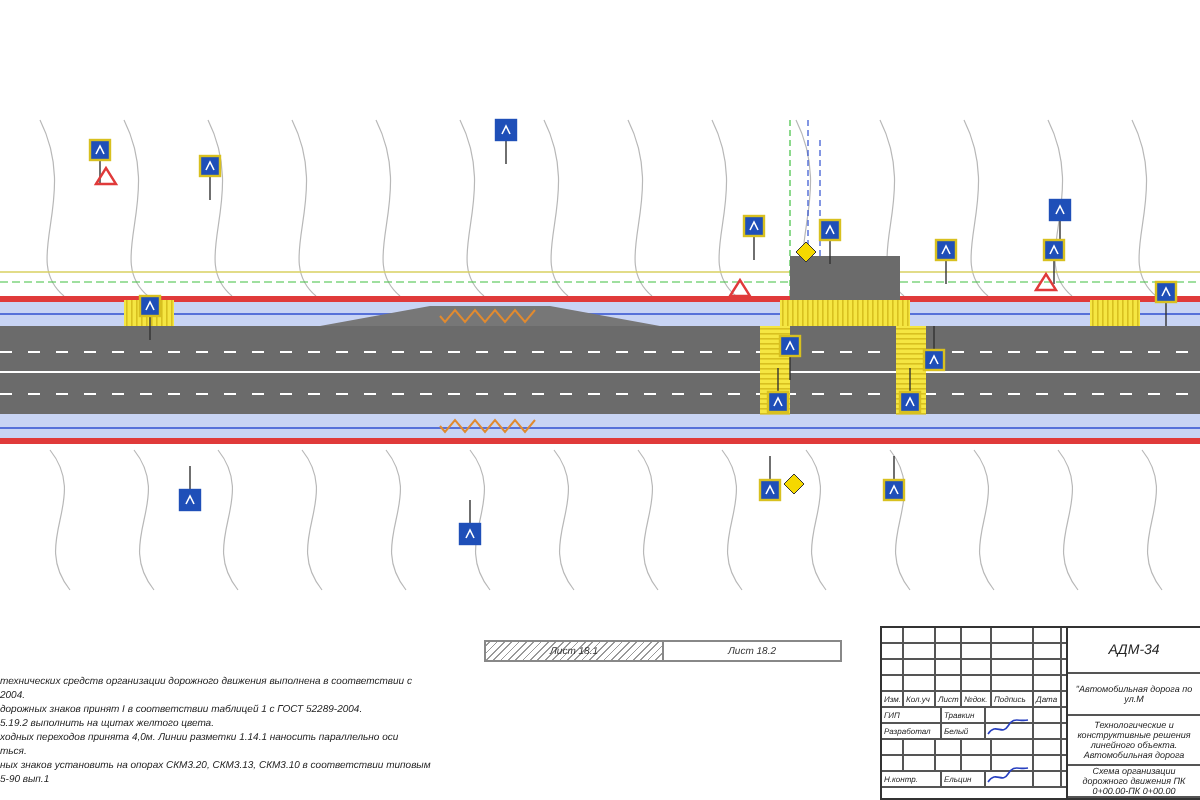 The image size is (1200, 800). Describe the element at coordinates (1115, 313) in the screenshot. I see `crosswalk` at that location.